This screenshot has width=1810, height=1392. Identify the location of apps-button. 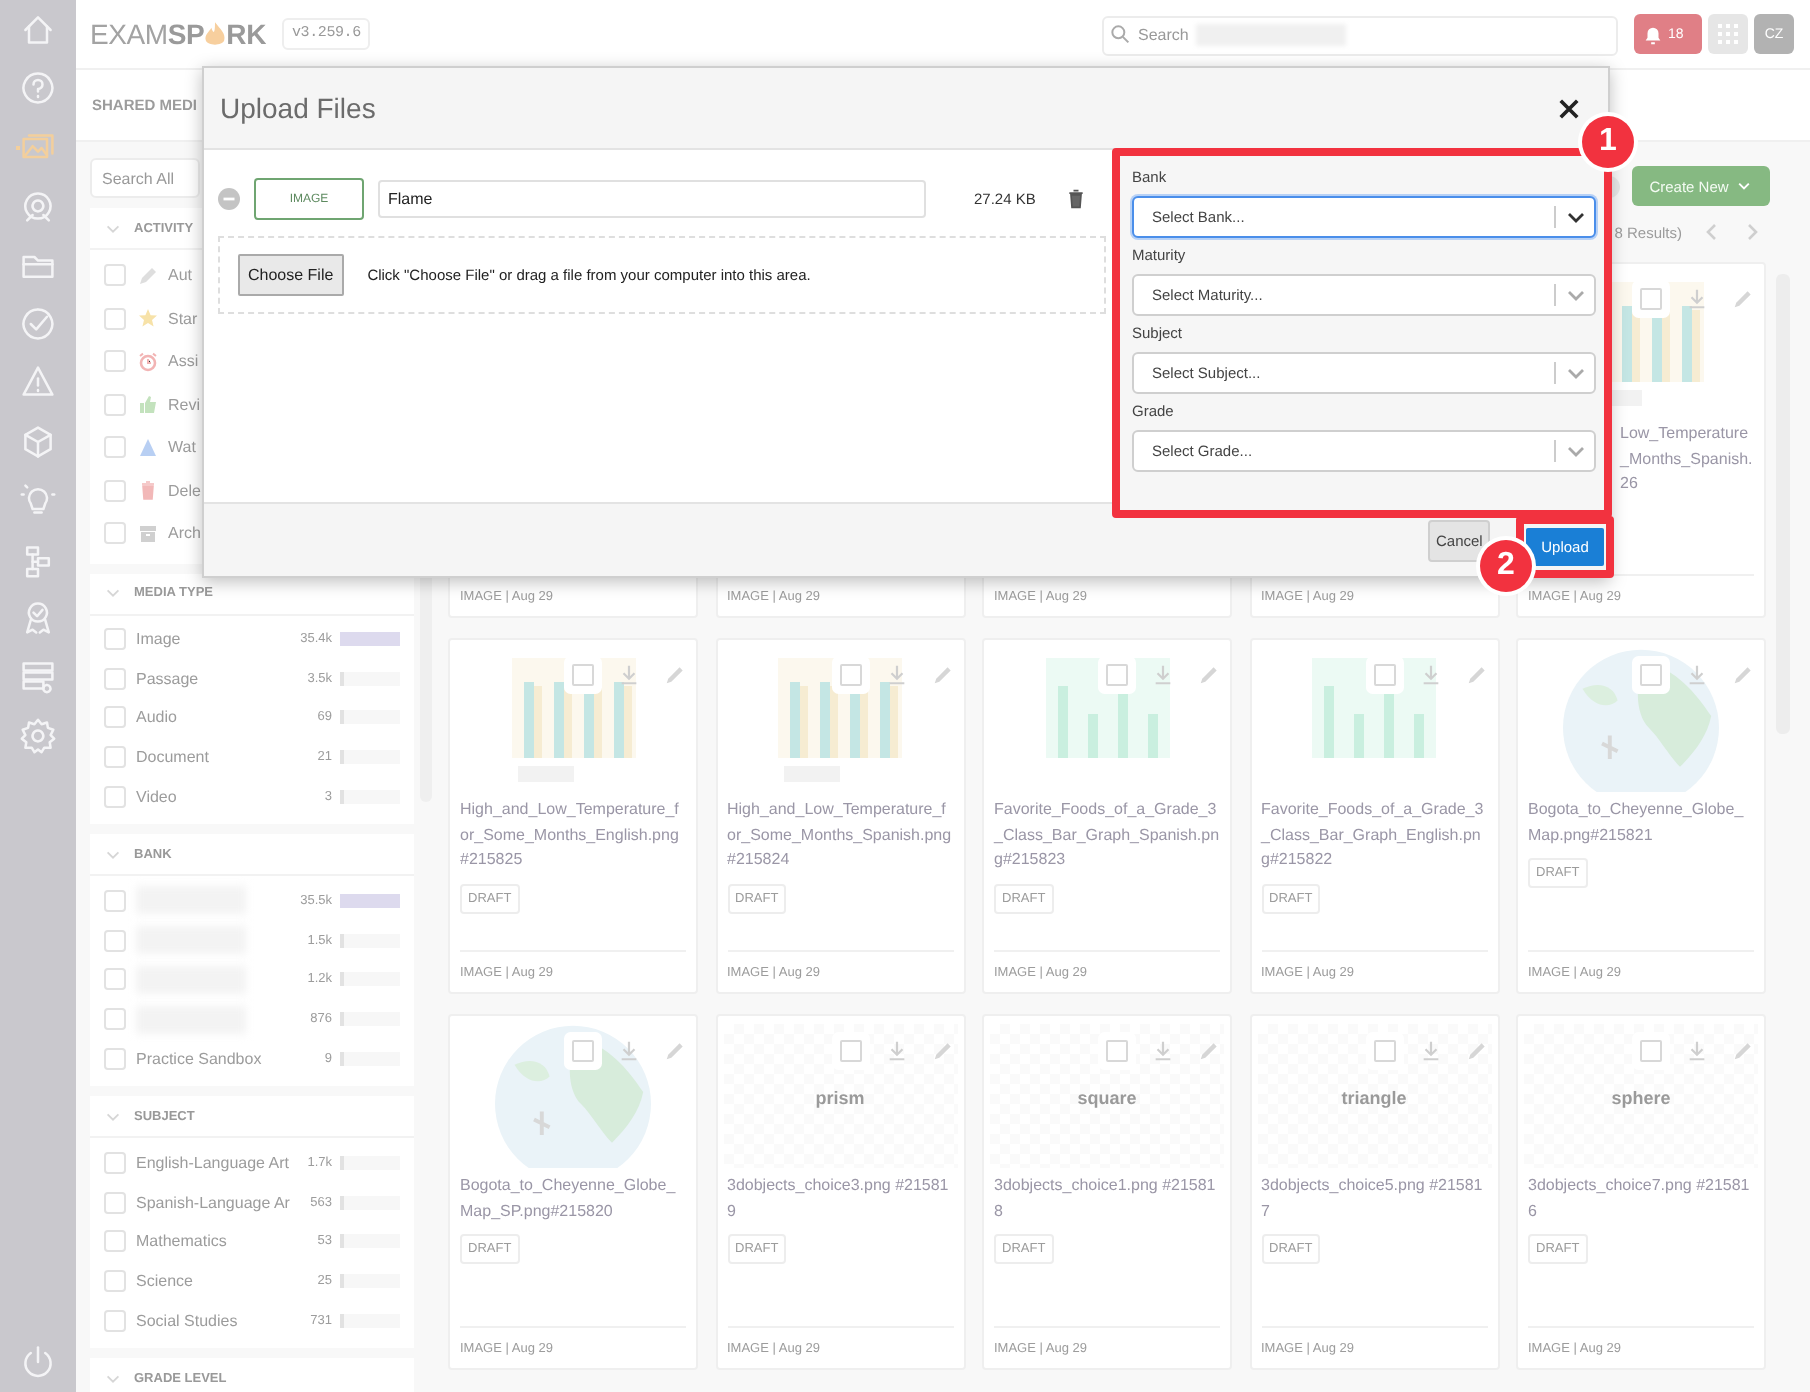
(1728, 34).